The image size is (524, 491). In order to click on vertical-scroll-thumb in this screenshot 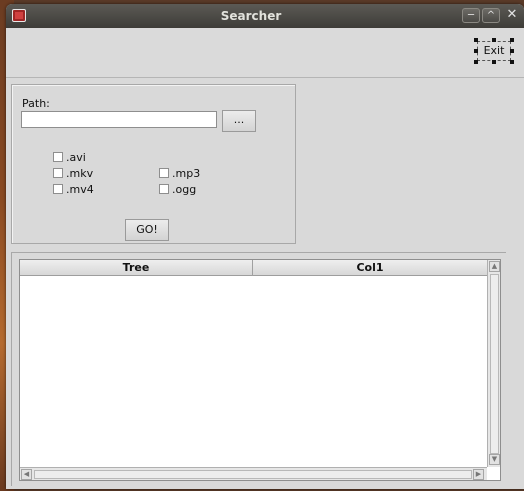, I will do `click(494, 364)`.